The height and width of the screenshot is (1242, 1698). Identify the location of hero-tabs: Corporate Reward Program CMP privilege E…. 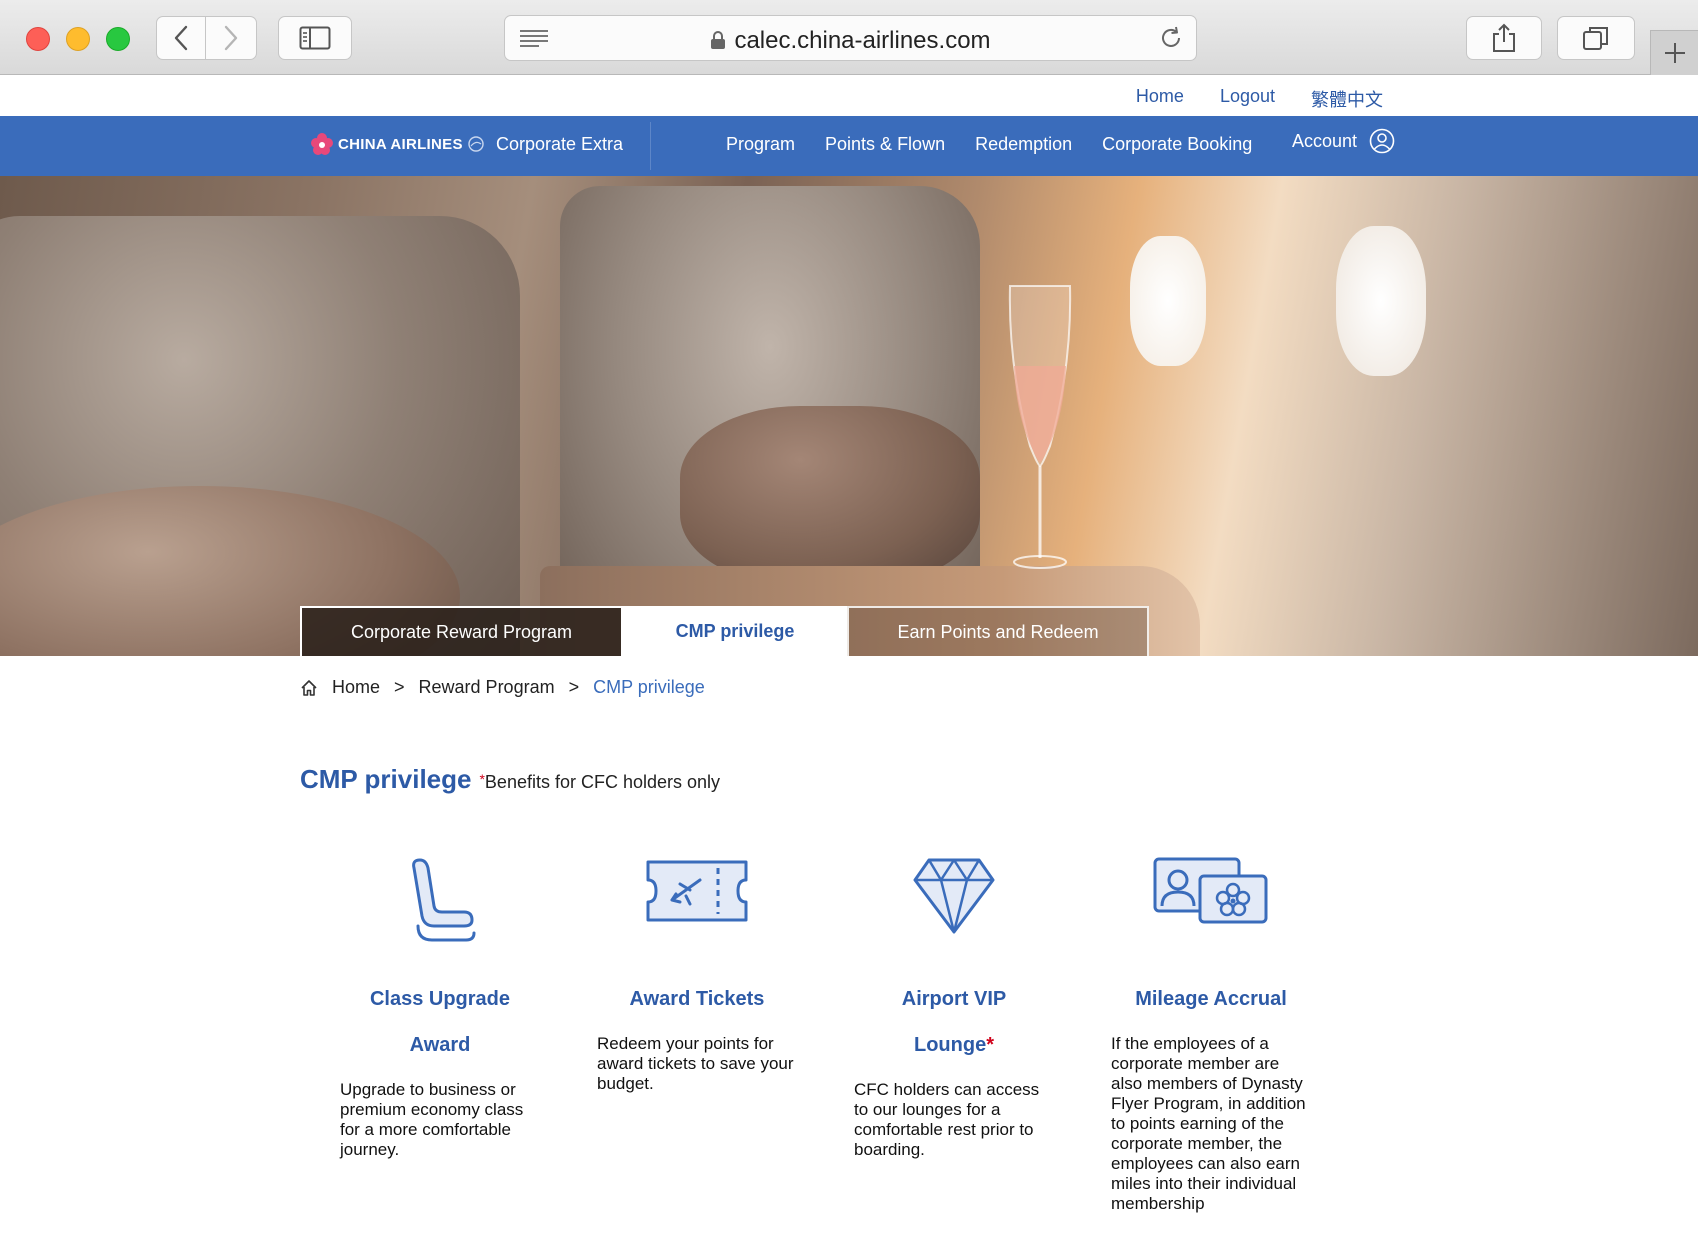
(724, 631).